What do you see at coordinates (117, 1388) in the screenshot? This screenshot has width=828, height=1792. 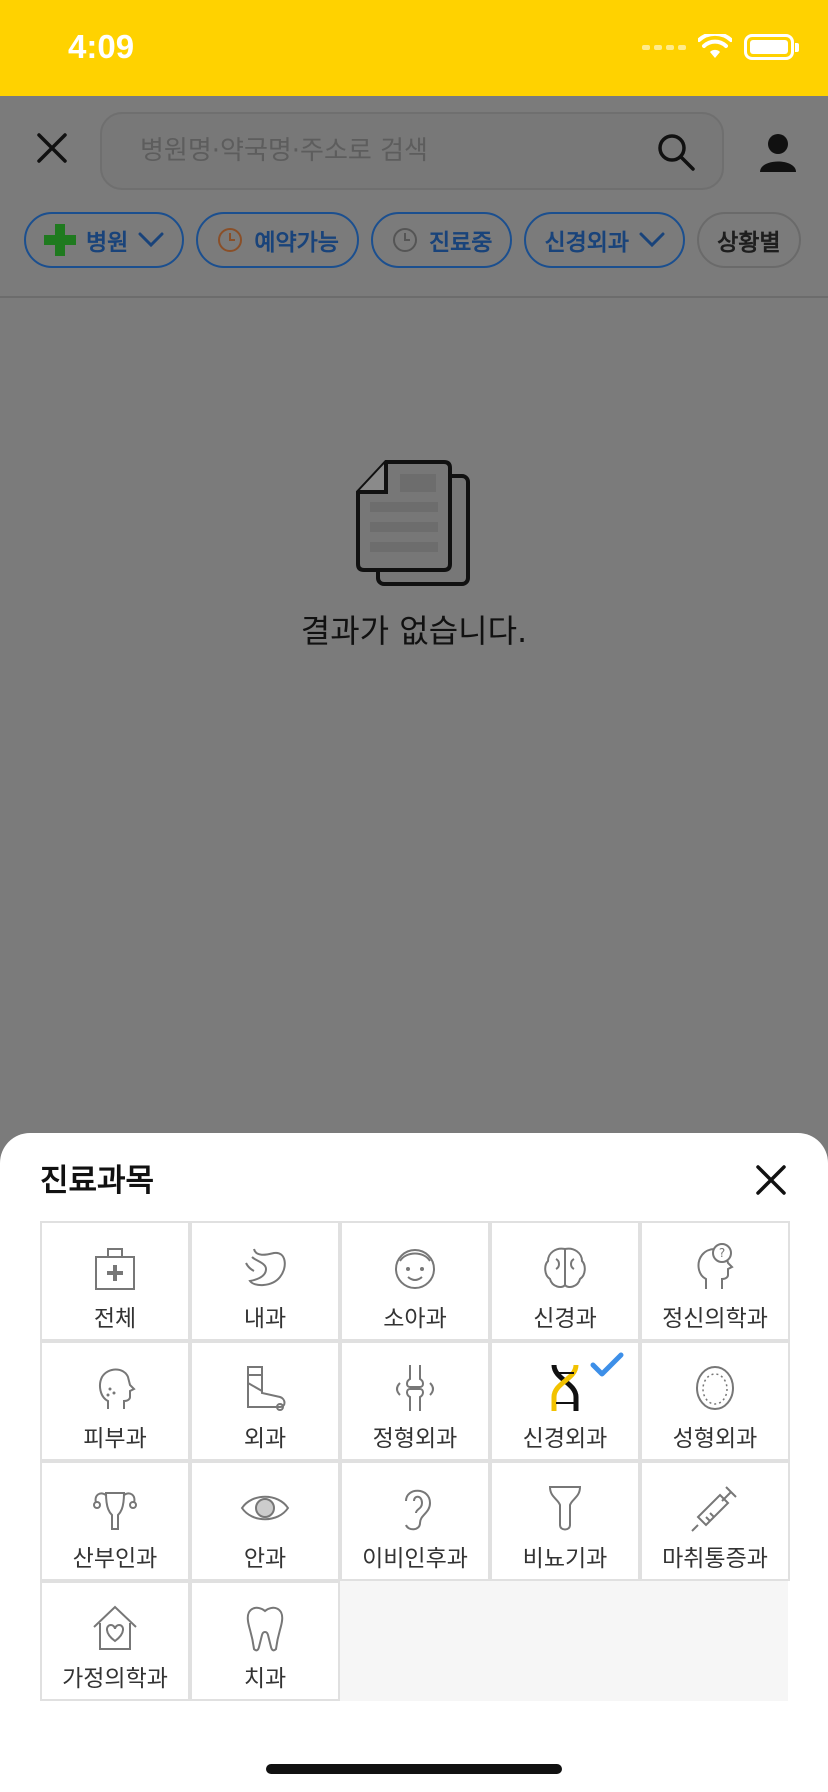 I see `face-skin-icon` at bounding box center [117, 1388].